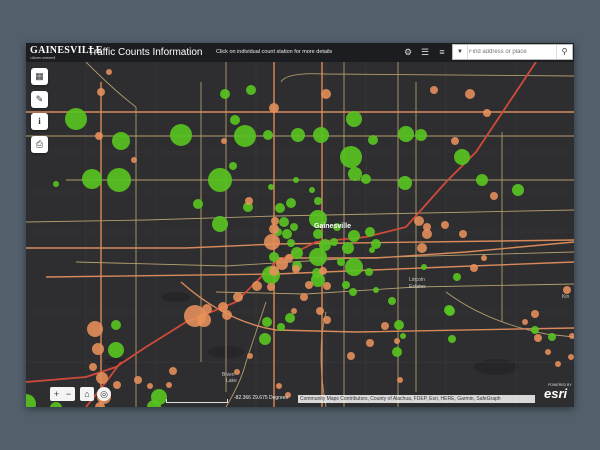 The height and width of the screenshot is (450, 600). Describe the element at coordinates (442, 52) in the screenshot. I see `legend-icon: ≡` at that location.